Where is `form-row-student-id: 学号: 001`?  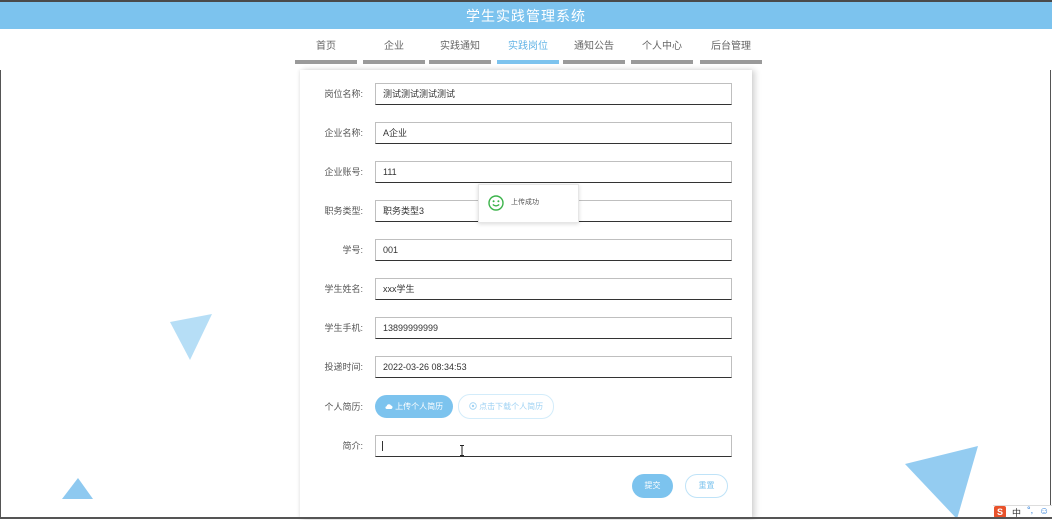
form-row-student-id: 学号: 001 is located at coordinates (520, 250).